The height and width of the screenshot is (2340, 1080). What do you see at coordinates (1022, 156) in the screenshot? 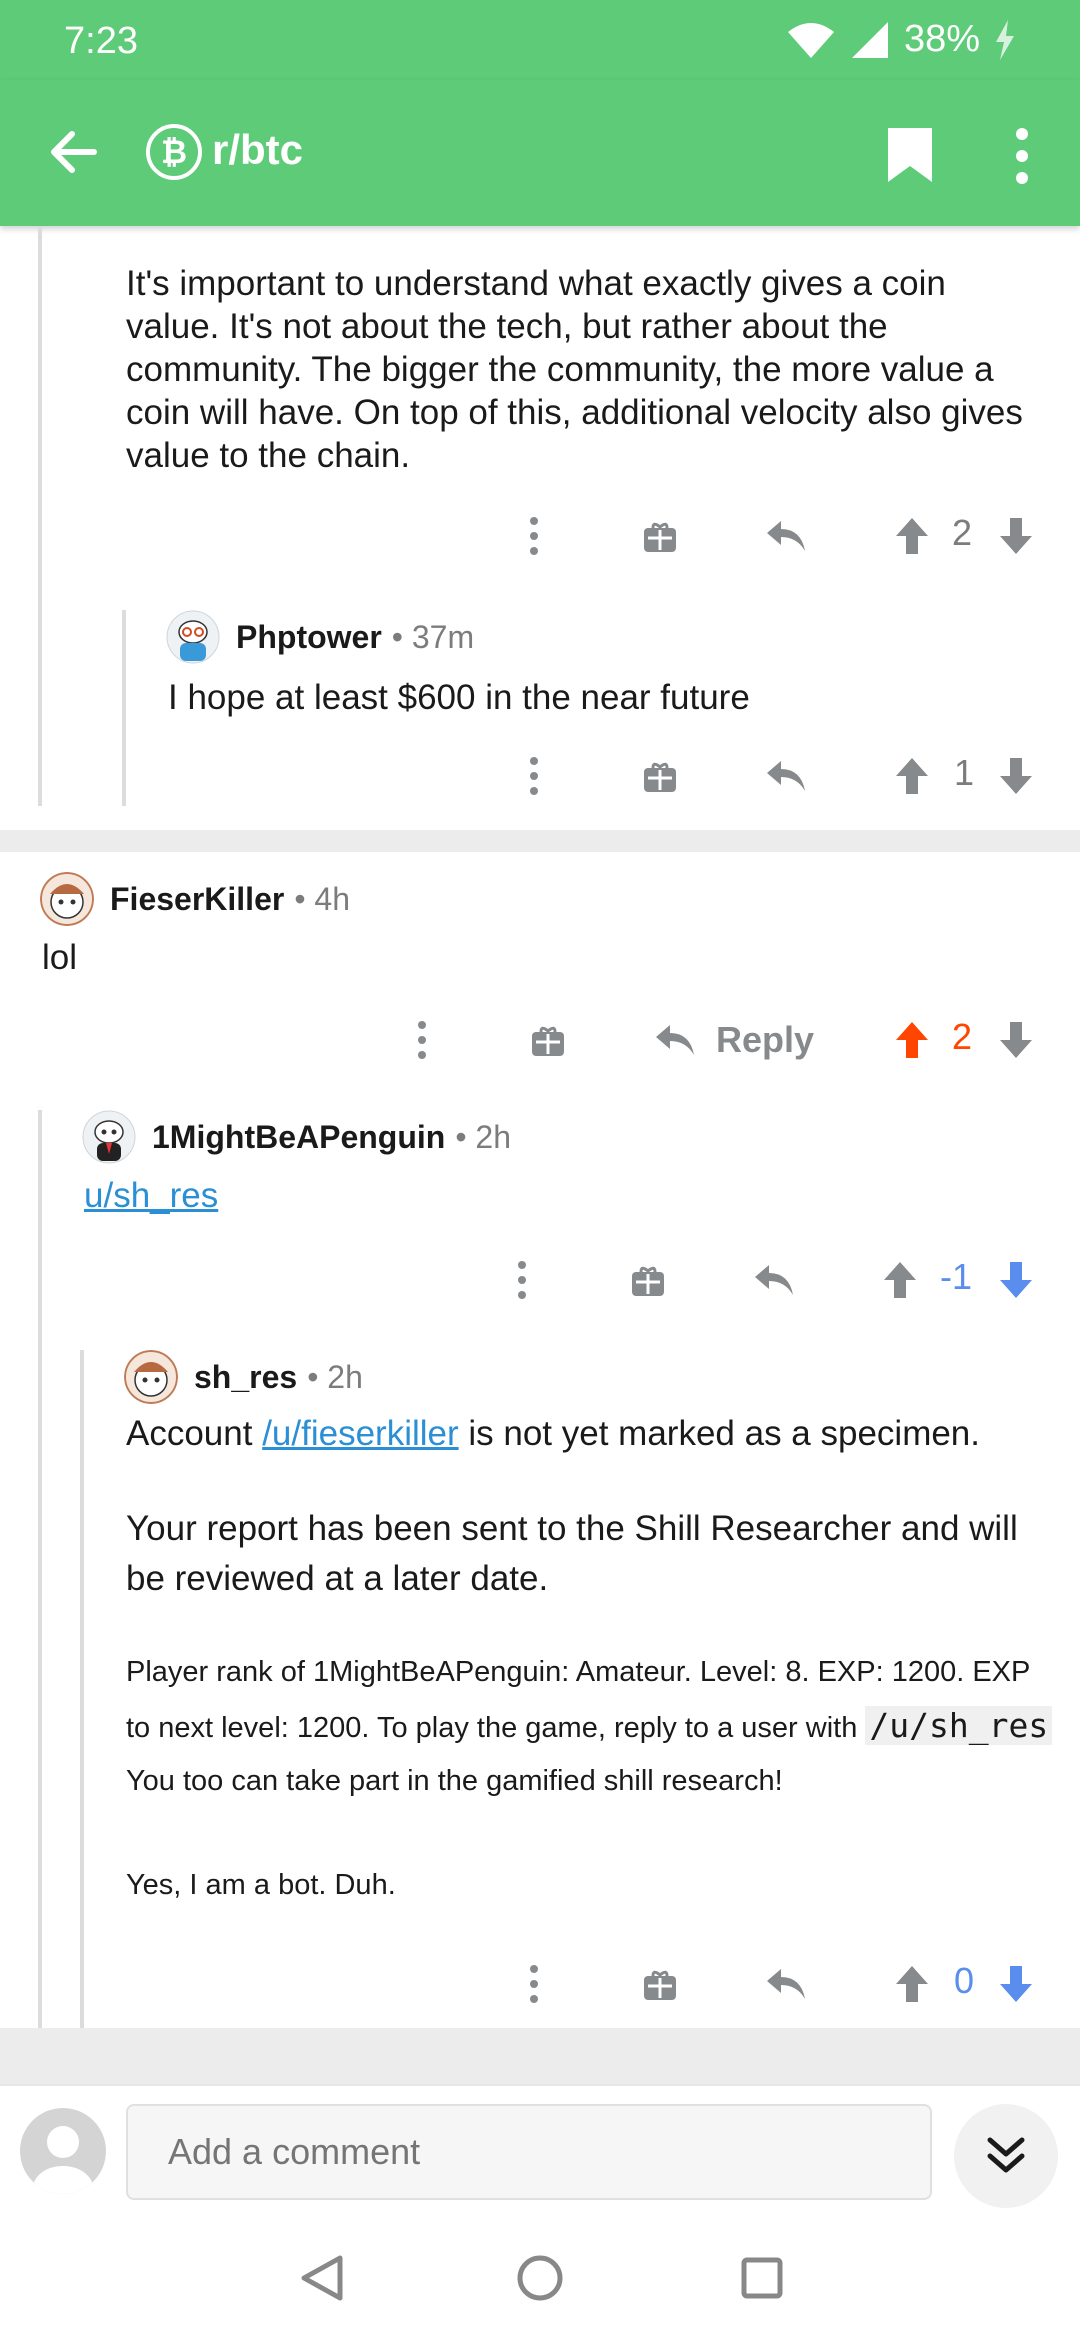
I see `more-options-icon` at bounding box center [1022, 156].